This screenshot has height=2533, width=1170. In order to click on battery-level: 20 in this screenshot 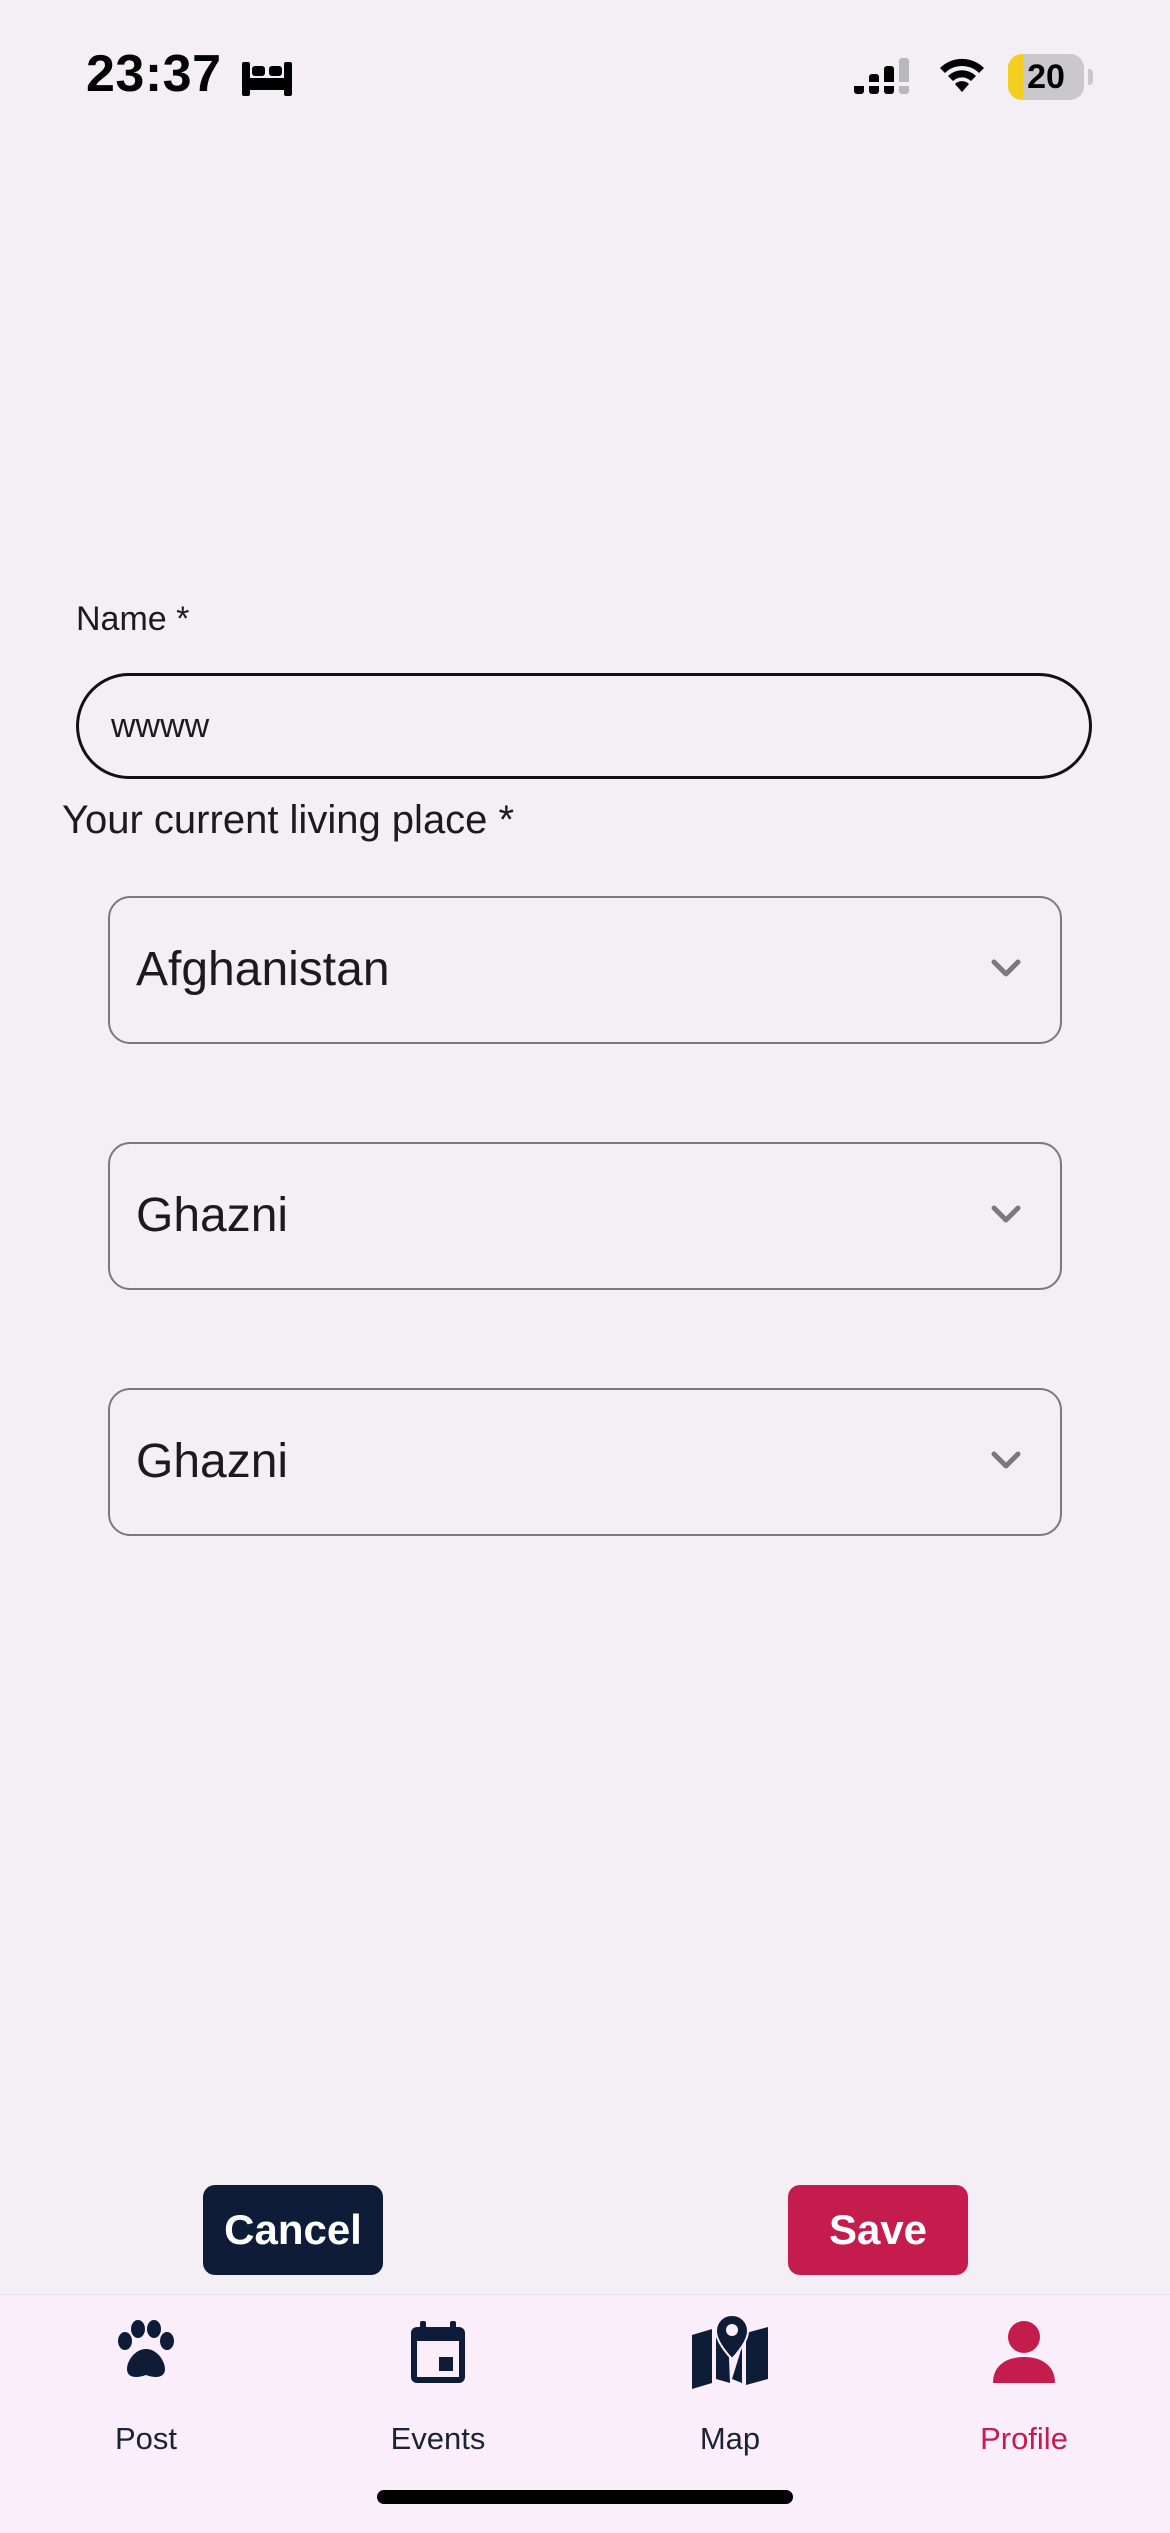, I will do `click(1046, 77)`.